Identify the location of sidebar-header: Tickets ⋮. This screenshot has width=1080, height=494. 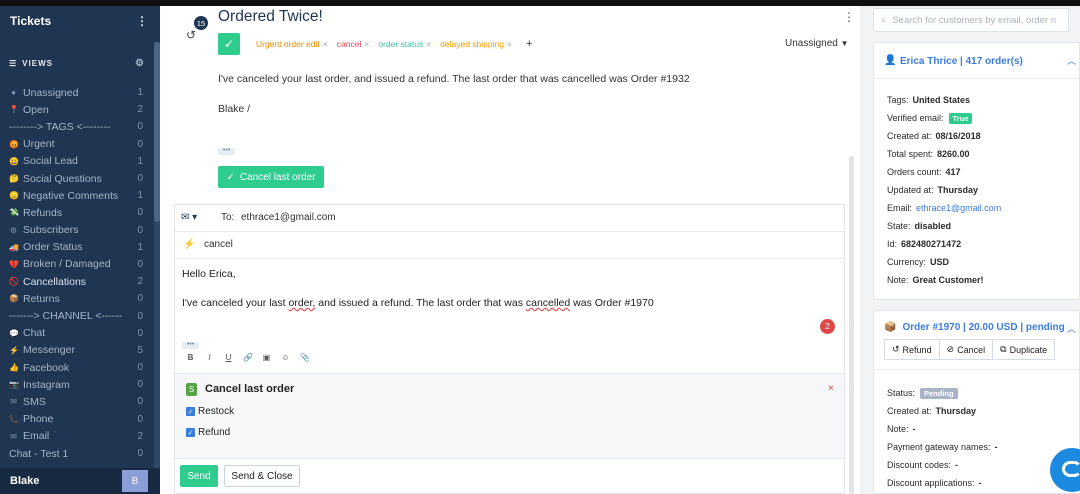
(80, 21).